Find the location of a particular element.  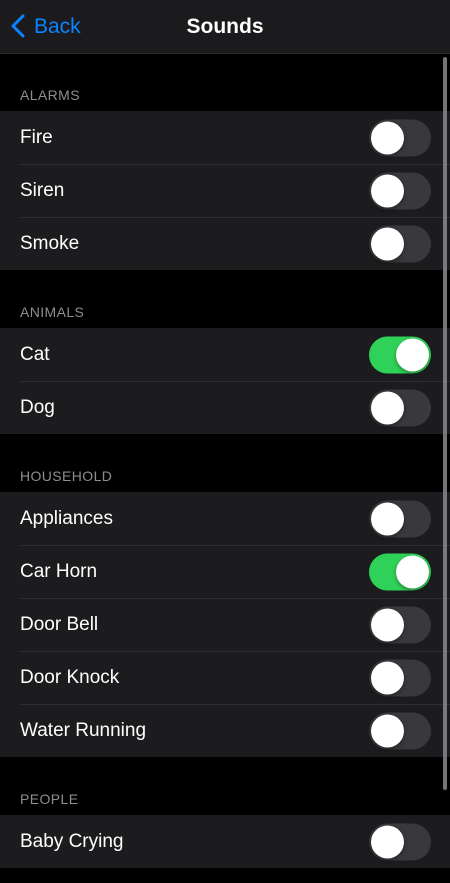

sound-row-door-bell: Door Bell is located at coordinates (225, 624).